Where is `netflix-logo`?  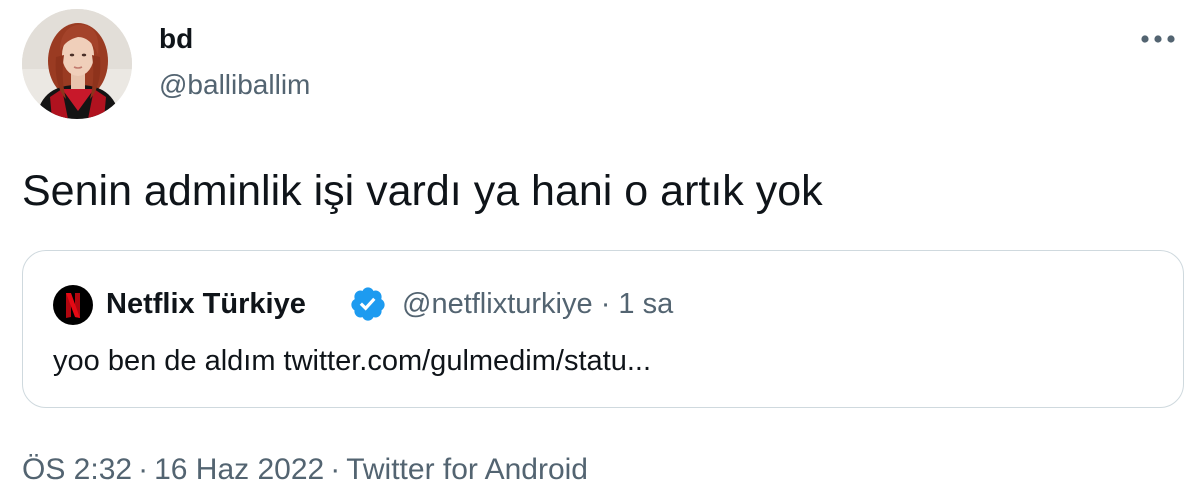 netflix-logo is located at coordinates (73, 305).